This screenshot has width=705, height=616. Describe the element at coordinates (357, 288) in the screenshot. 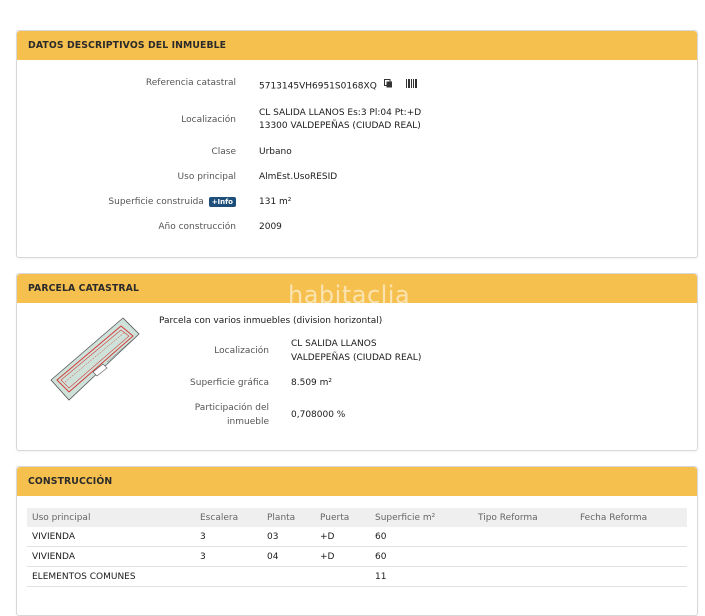

I see `parcela-header: PARCELA CATASTRAL` at that location.